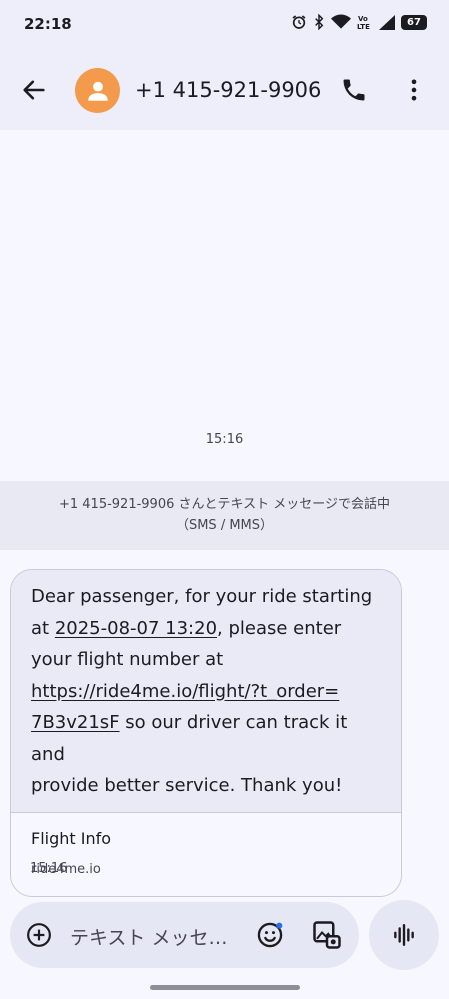  I want to click on bluetooth-icon, so click(319, 22).